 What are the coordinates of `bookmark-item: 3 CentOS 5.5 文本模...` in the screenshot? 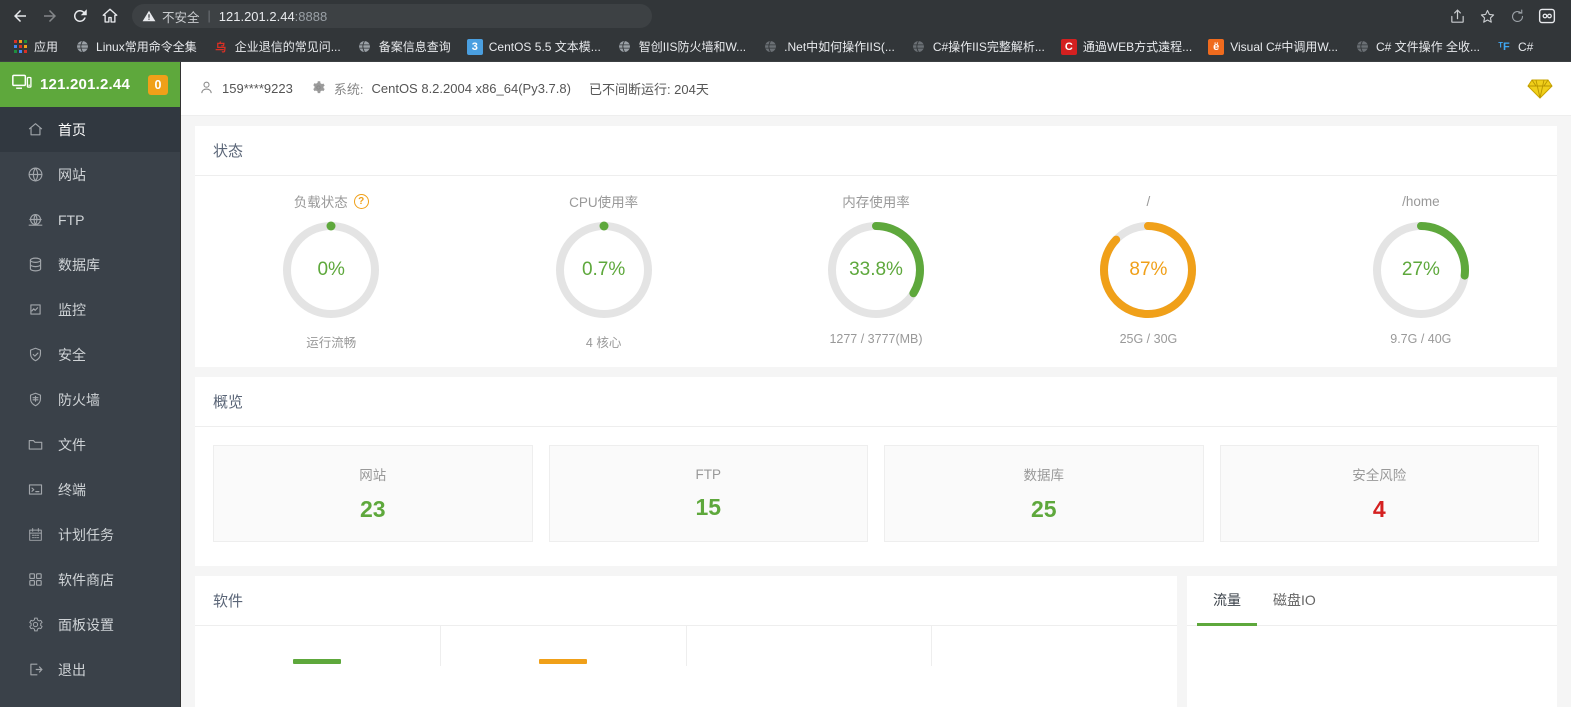 It's located at (534, 46).